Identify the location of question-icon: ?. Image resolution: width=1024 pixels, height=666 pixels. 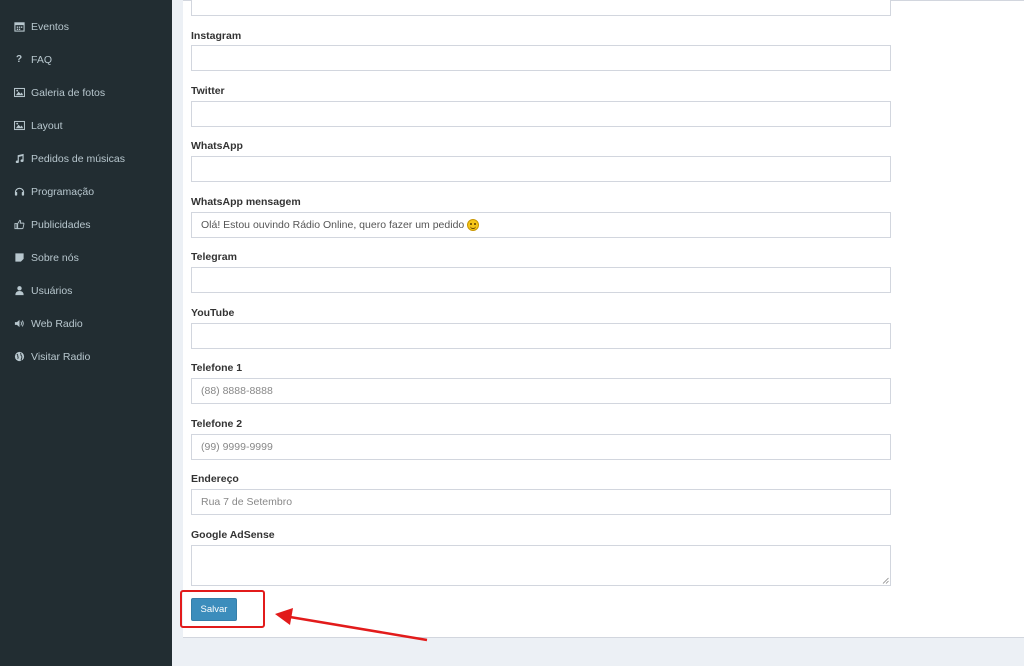
(19, 59).